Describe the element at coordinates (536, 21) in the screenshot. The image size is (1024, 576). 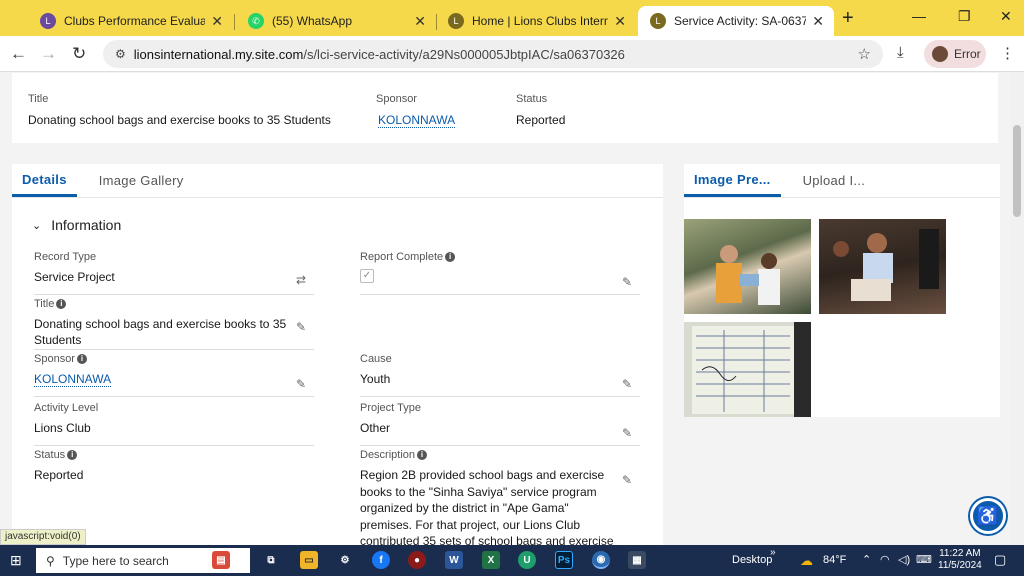
I see `browser-tab-home: L Home | Lions Clubs International ✕` at that location.